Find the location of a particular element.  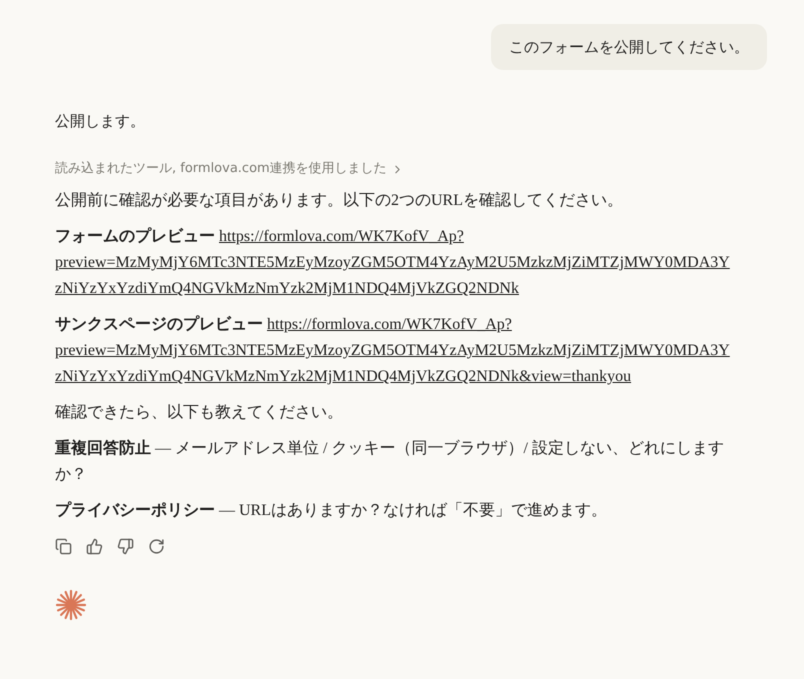

preview-link-text: フォームのプレビュー https://formlova.com/WK7KofV_Ap?preview=MzMyMjY6MTc3NTE5MzEyMzoyZGM5OTM4YzAyM2U5MzkzMjZiMTZjMWY0MDA3YzNiYzYxYzdiYmQ4NGVkMzNmYzk2MjM1NDQ4MjVkZGQ2NDNk is located at coordinates (394, 263).